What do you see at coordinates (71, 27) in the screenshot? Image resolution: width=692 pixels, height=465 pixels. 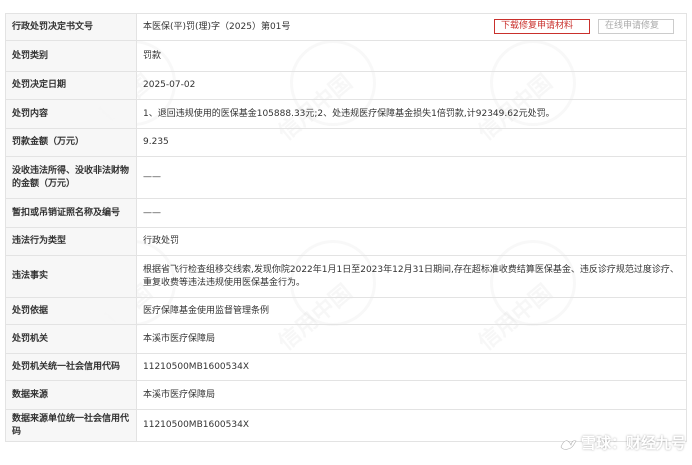 I see `row-label: 行政处罚决定书文号` at bounding box center [71, 27].